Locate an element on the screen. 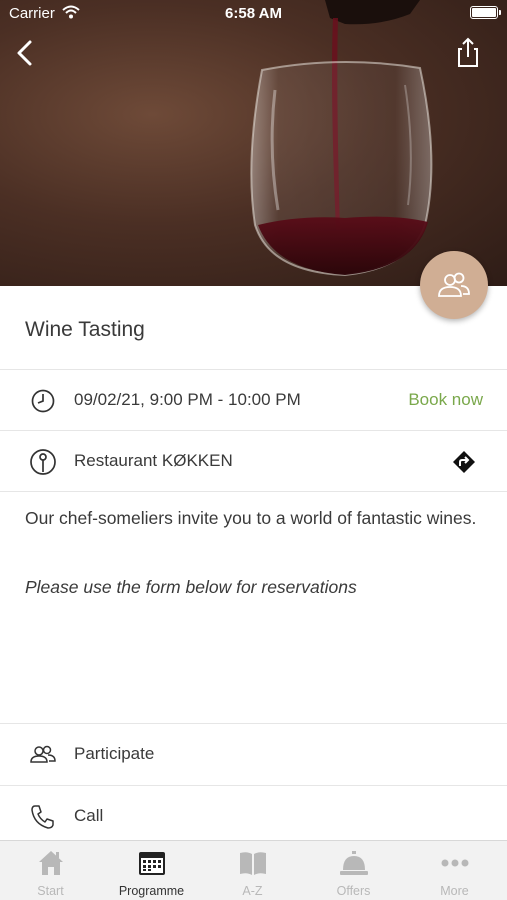 This screenshot has width=507, height=900. calendar-icon is located at coordinates (152, 863).